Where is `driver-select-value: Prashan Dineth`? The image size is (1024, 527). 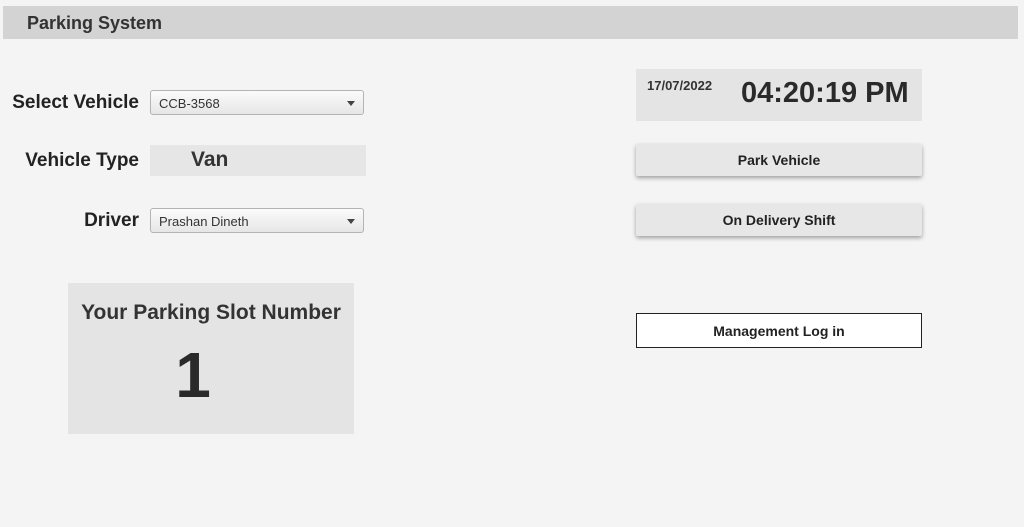
driver-select-value: Prashan Dineth is located at coordinates (204, 221).